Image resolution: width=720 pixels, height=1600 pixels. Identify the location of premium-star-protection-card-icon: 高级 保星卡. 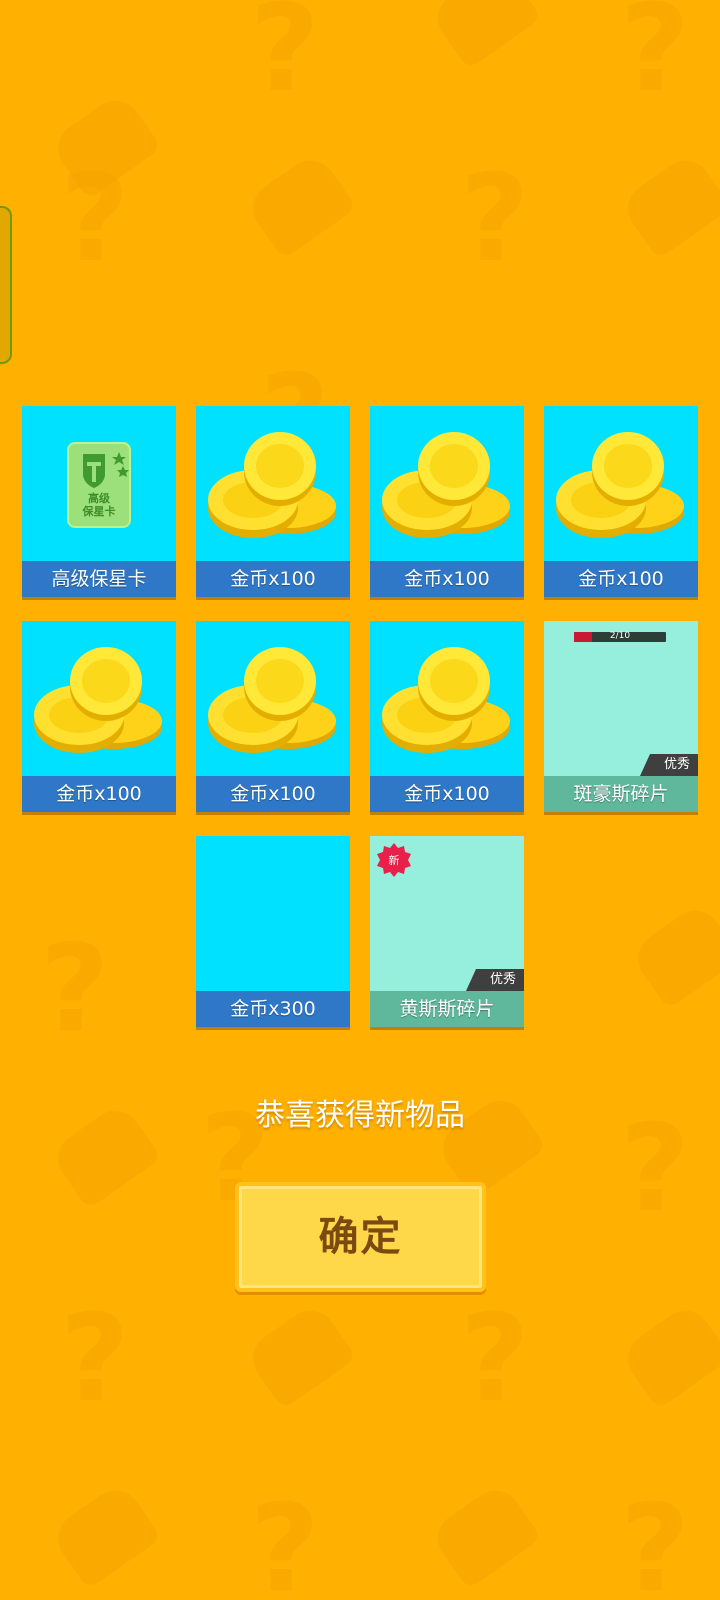
(99, 485).